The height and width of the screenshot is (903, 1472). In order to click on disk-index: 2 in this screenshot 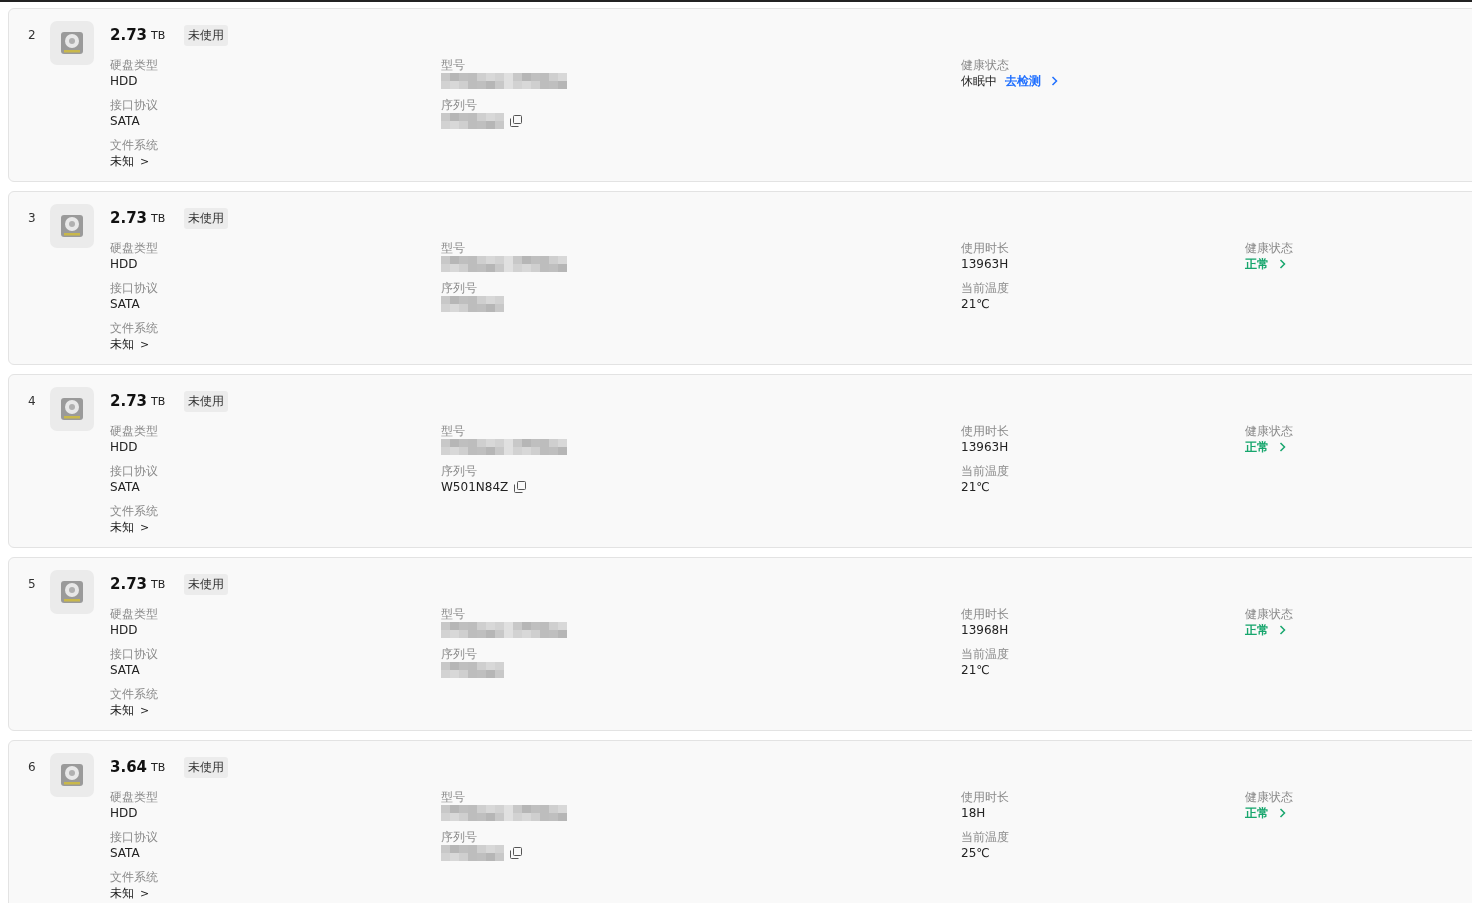, I will do `click(32, 35)`.